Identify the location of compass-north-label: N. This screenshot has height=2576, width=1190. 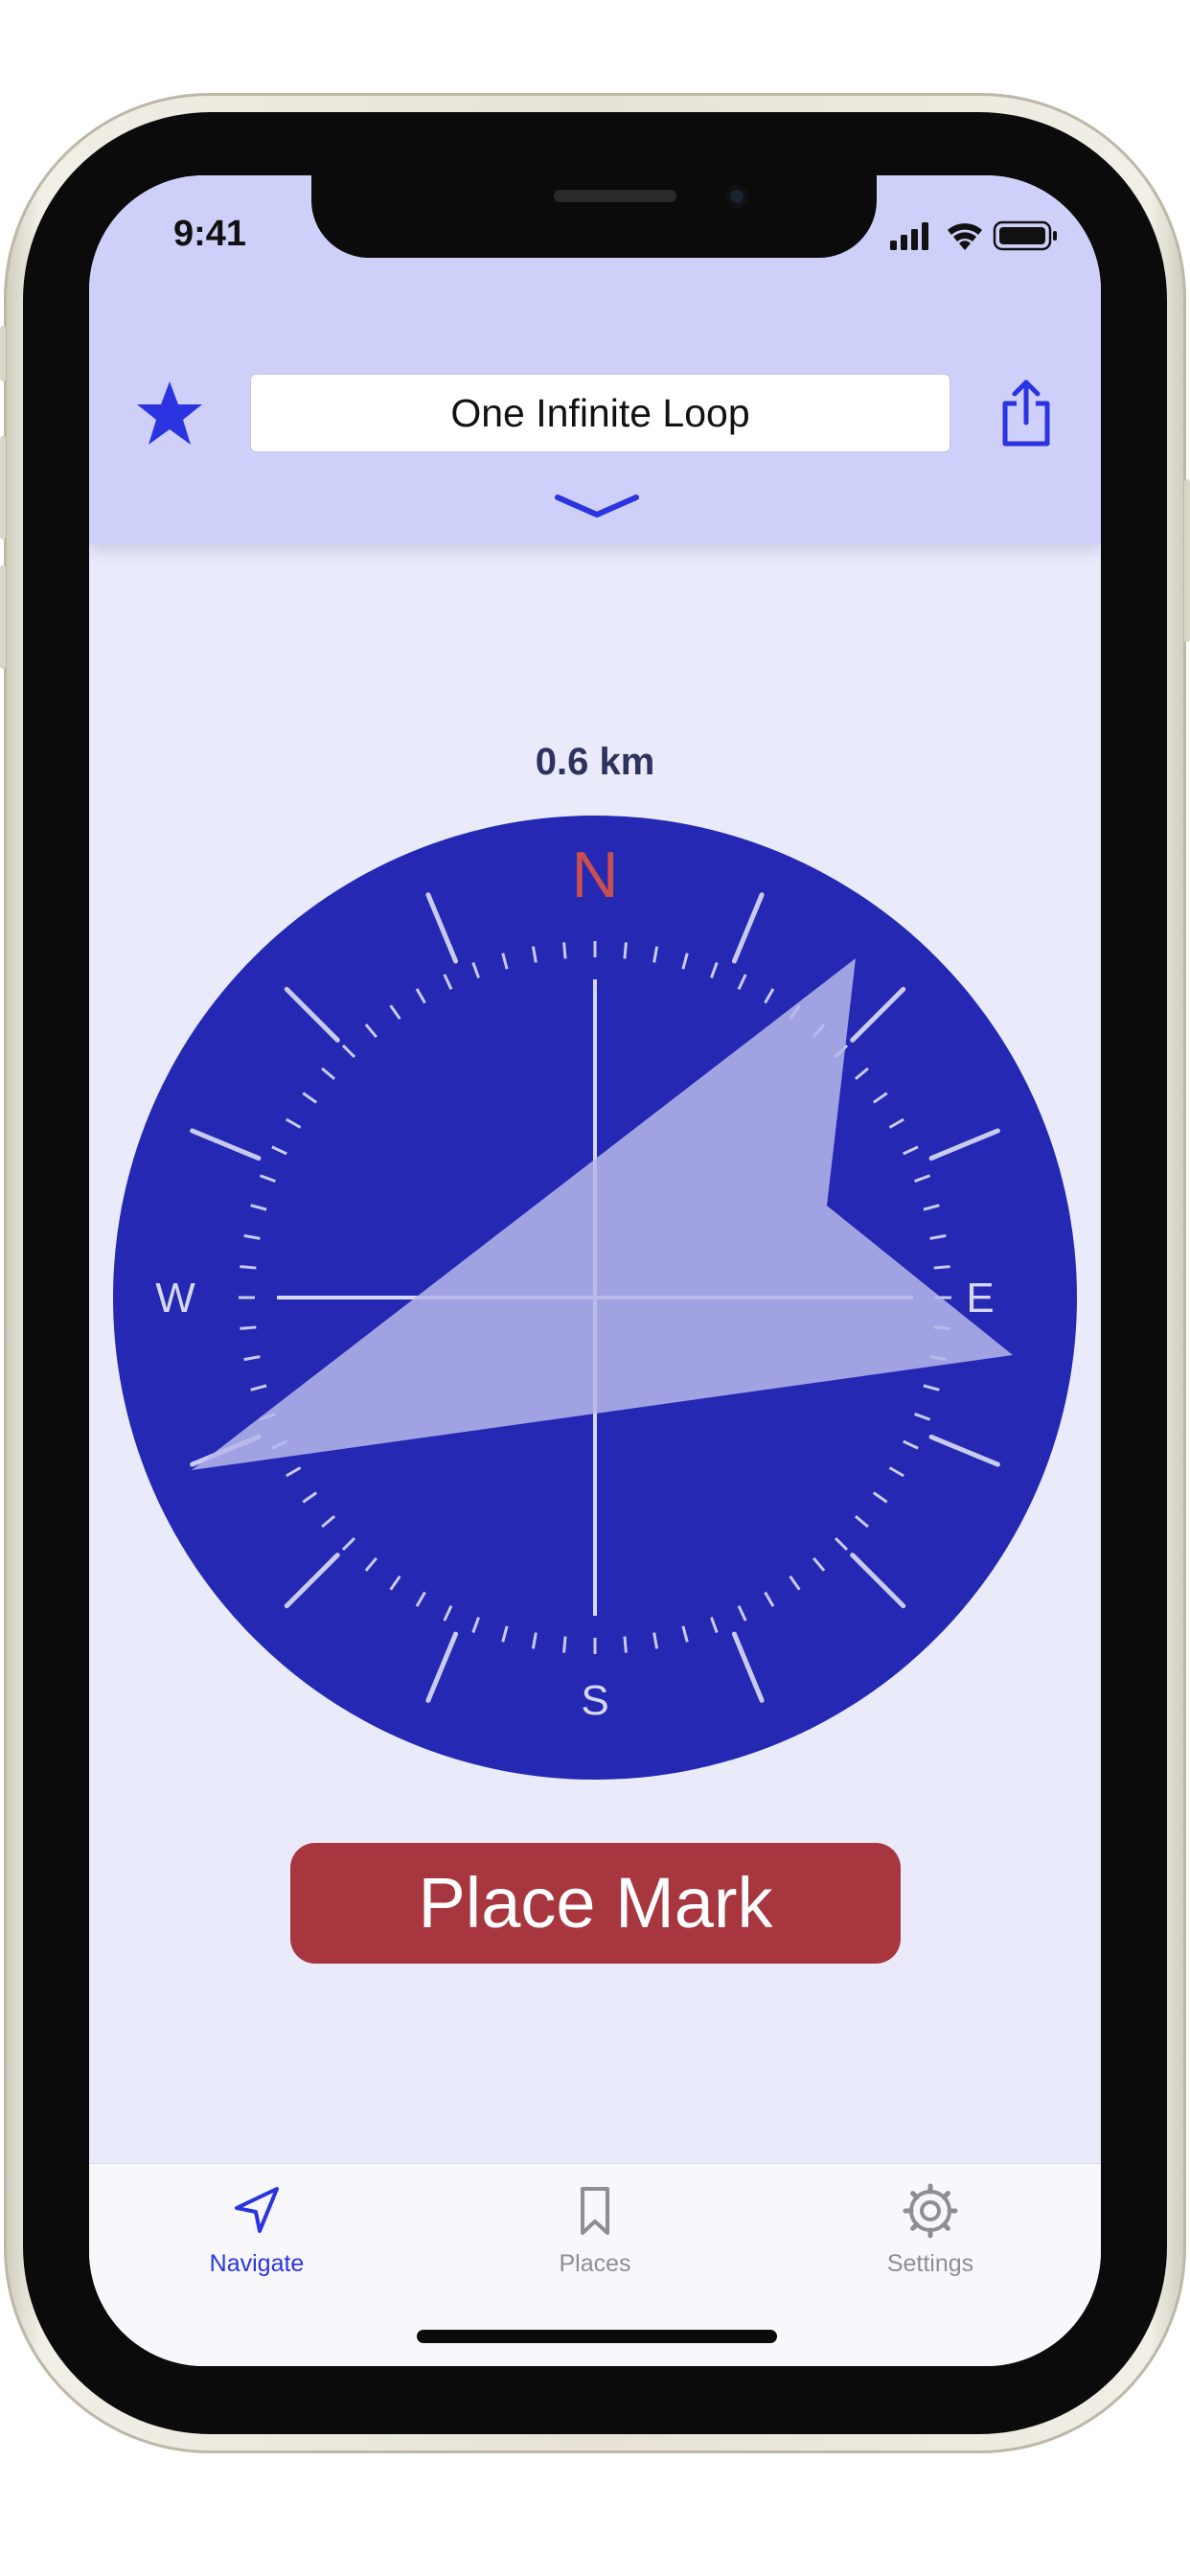
(594, 875).